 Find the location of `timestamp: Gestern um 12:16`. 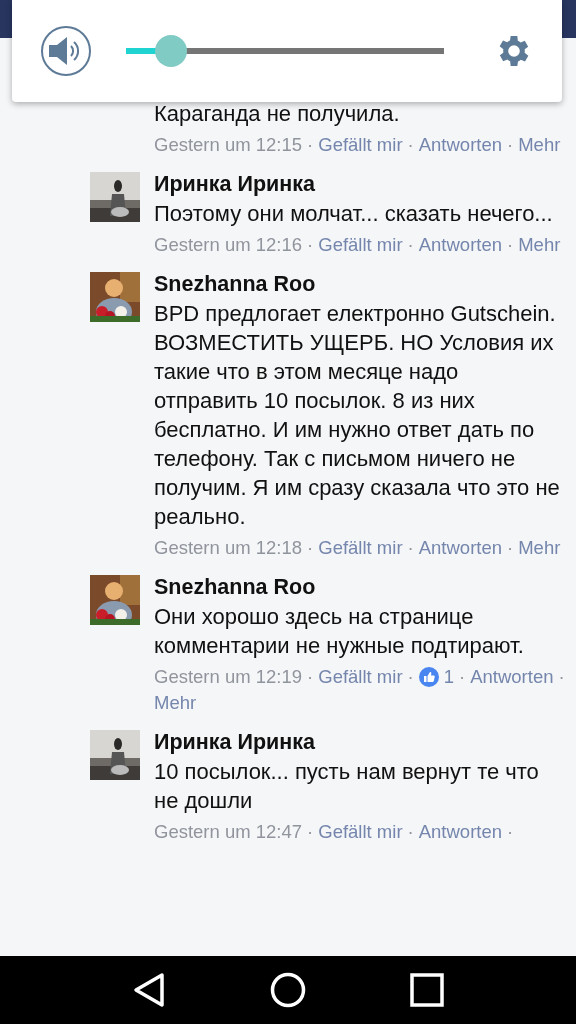

timestamp: Gestern um 12:16 is located at coordinates (228, 245).